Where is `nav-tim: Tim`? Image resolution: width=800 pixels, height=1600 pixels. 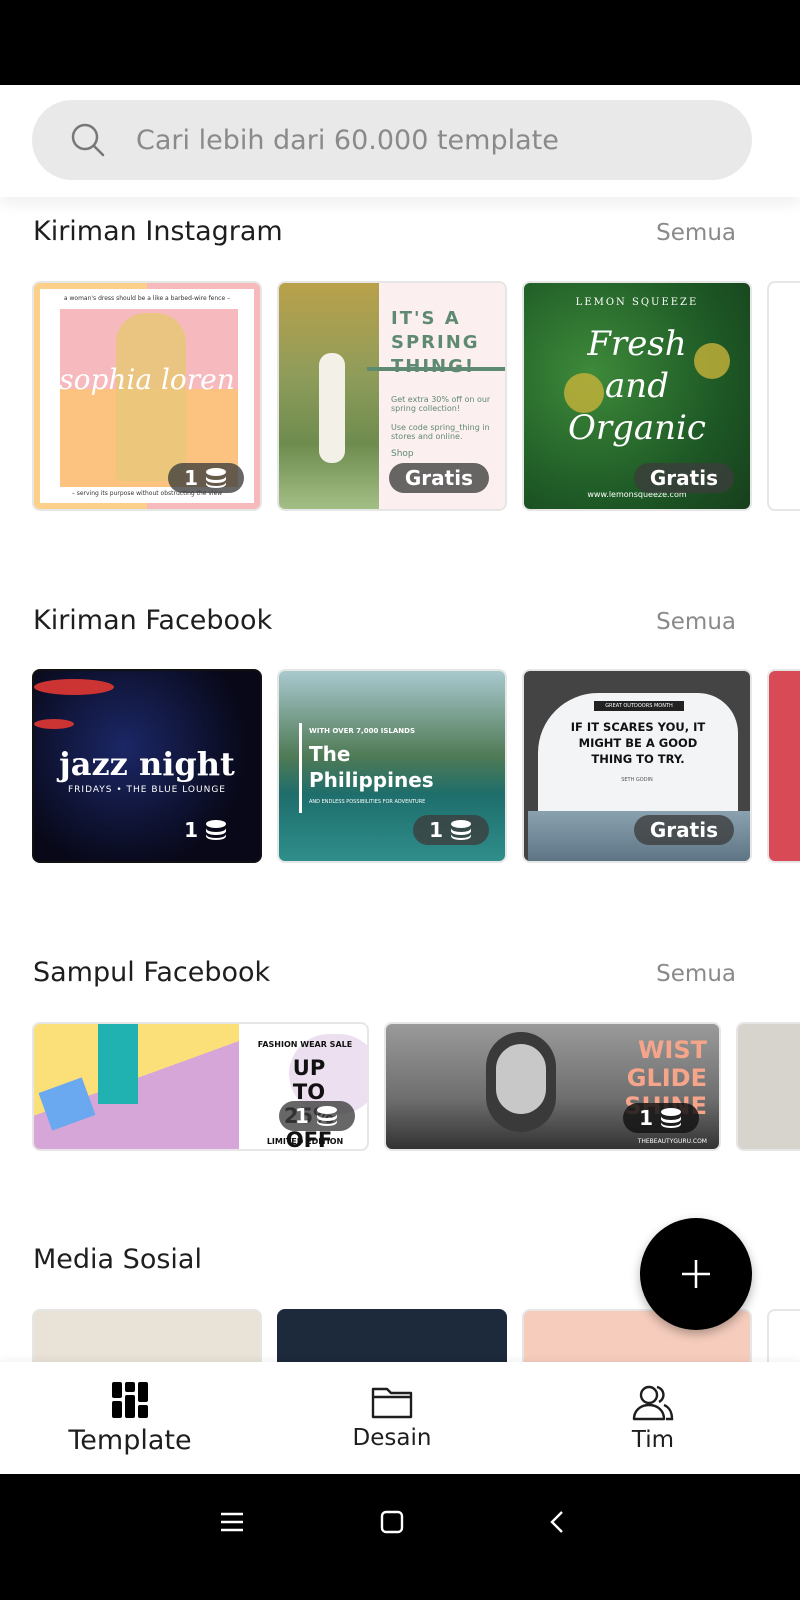 nav-tim: Tim is located at coordinates (653, 1418).